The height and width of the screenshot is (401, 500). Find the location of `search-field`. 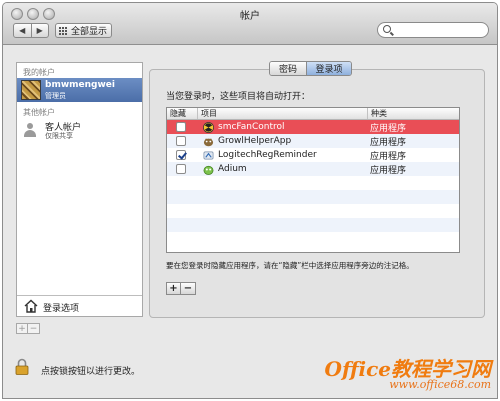

search-field is located at coordinates (433, 30).